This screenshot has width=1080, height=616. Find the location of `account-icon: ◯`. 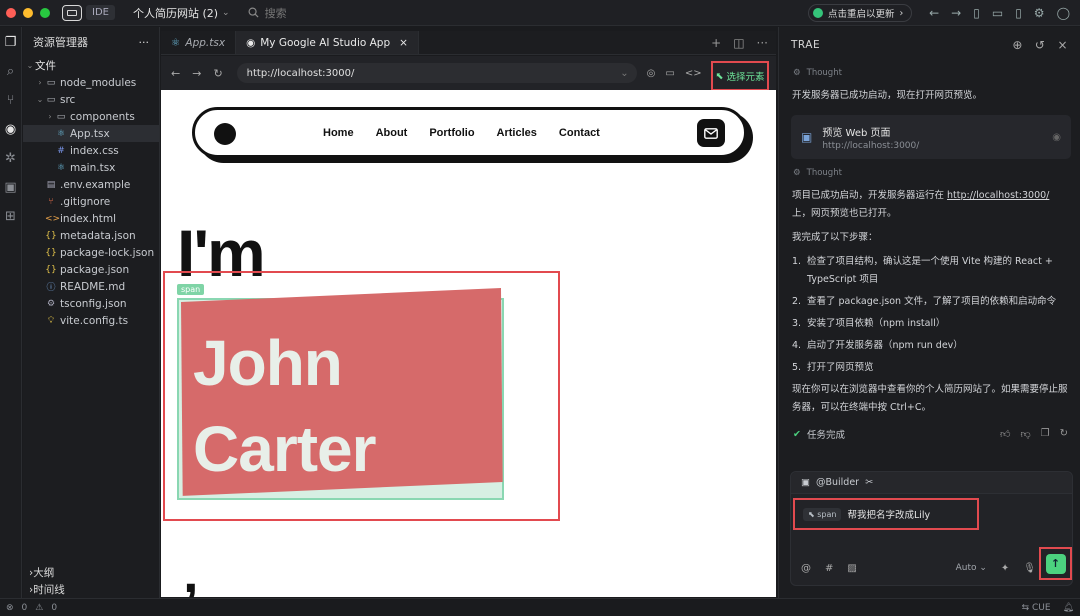

account-icon: ◯ is located at coordinates (1063, 13).